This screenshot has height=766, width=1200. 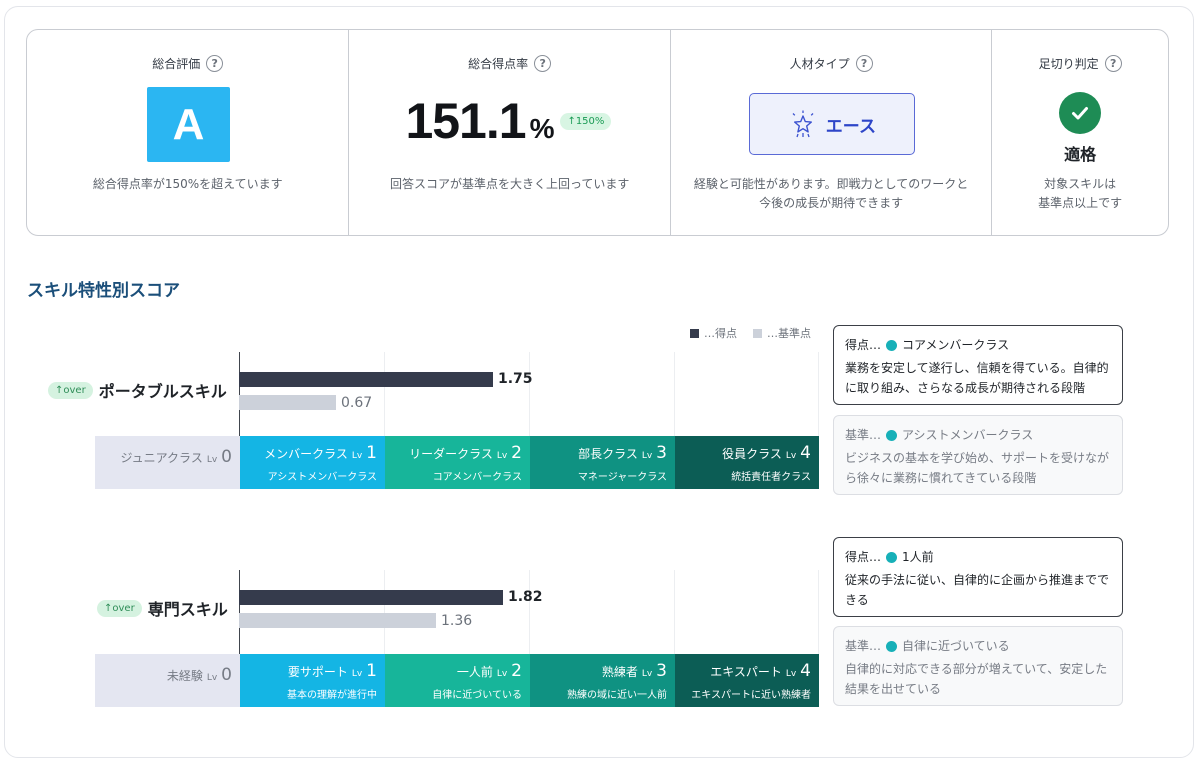 I want to click on threshold-badge: ↑150%, so click(x=586, y=121).